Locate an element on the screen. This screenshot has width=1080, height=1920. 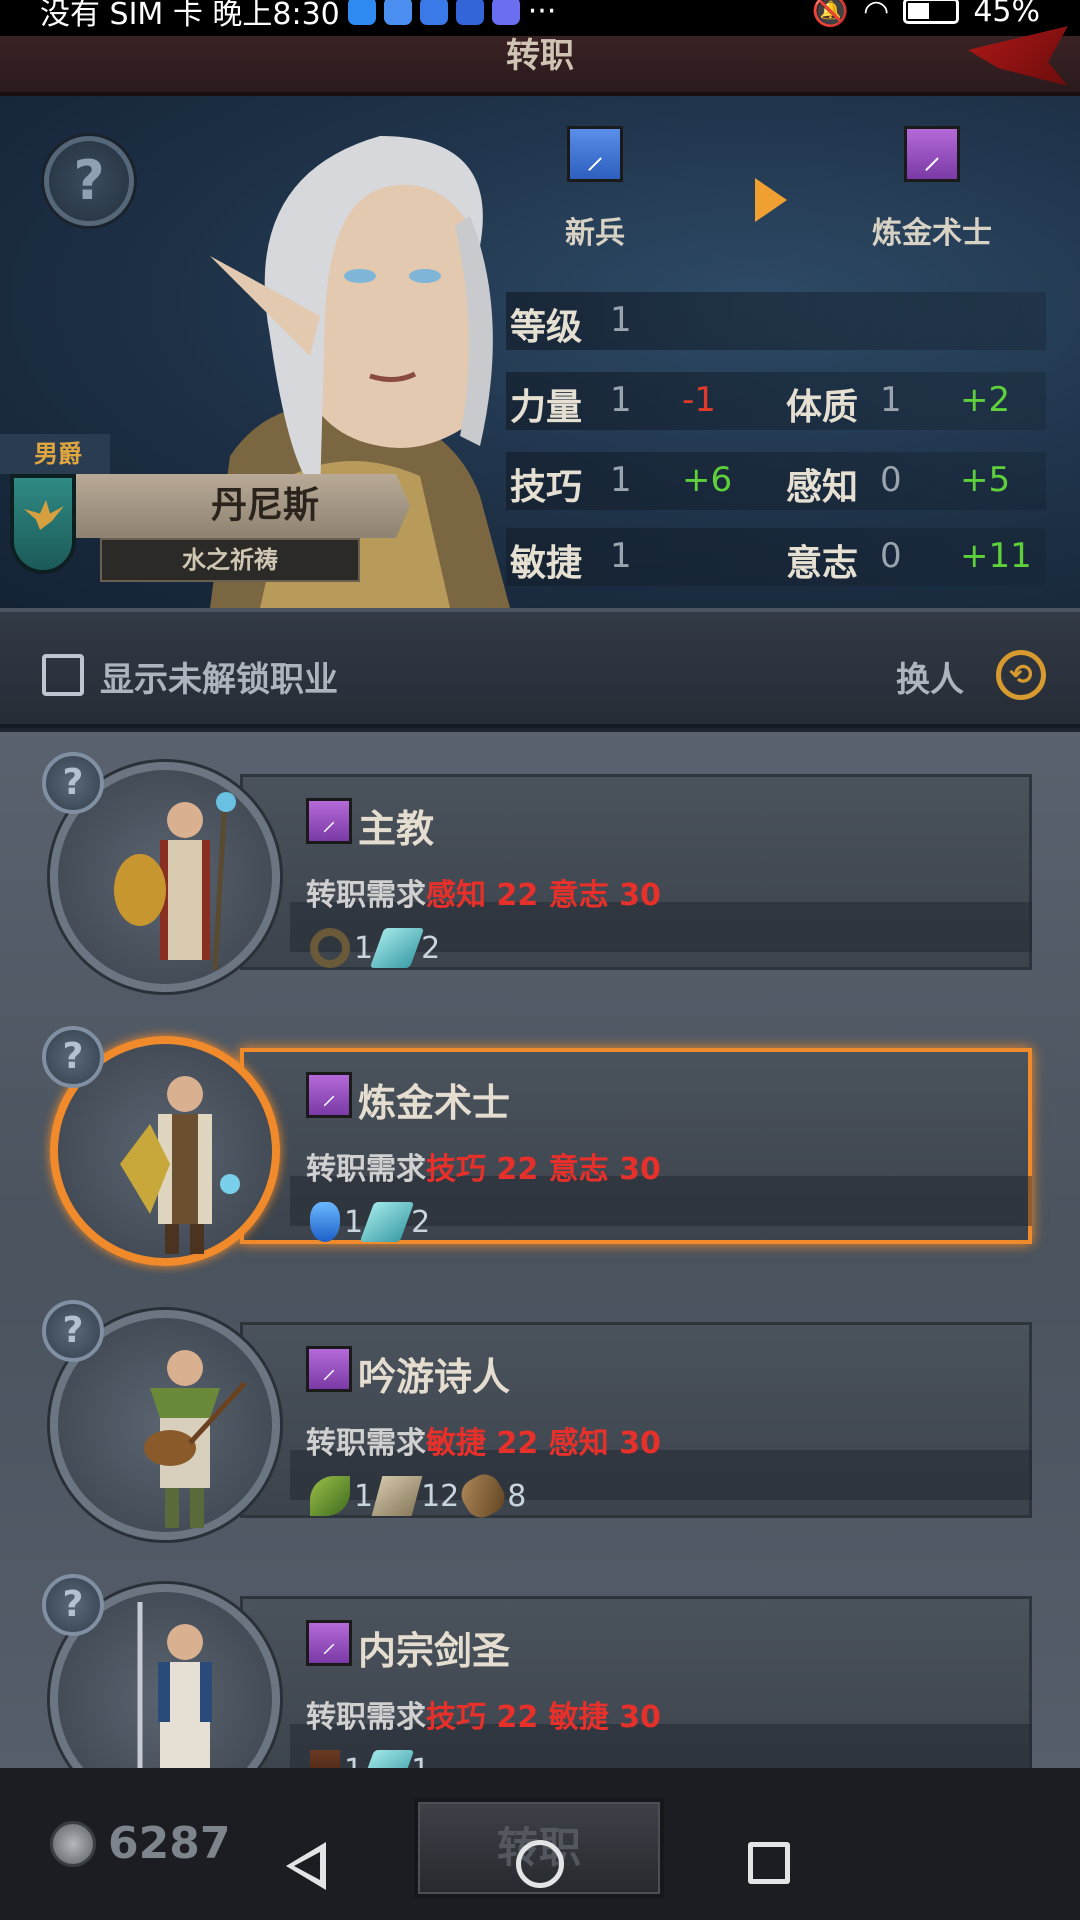
stat-delta: +2 is located at coordinates (985, 400).